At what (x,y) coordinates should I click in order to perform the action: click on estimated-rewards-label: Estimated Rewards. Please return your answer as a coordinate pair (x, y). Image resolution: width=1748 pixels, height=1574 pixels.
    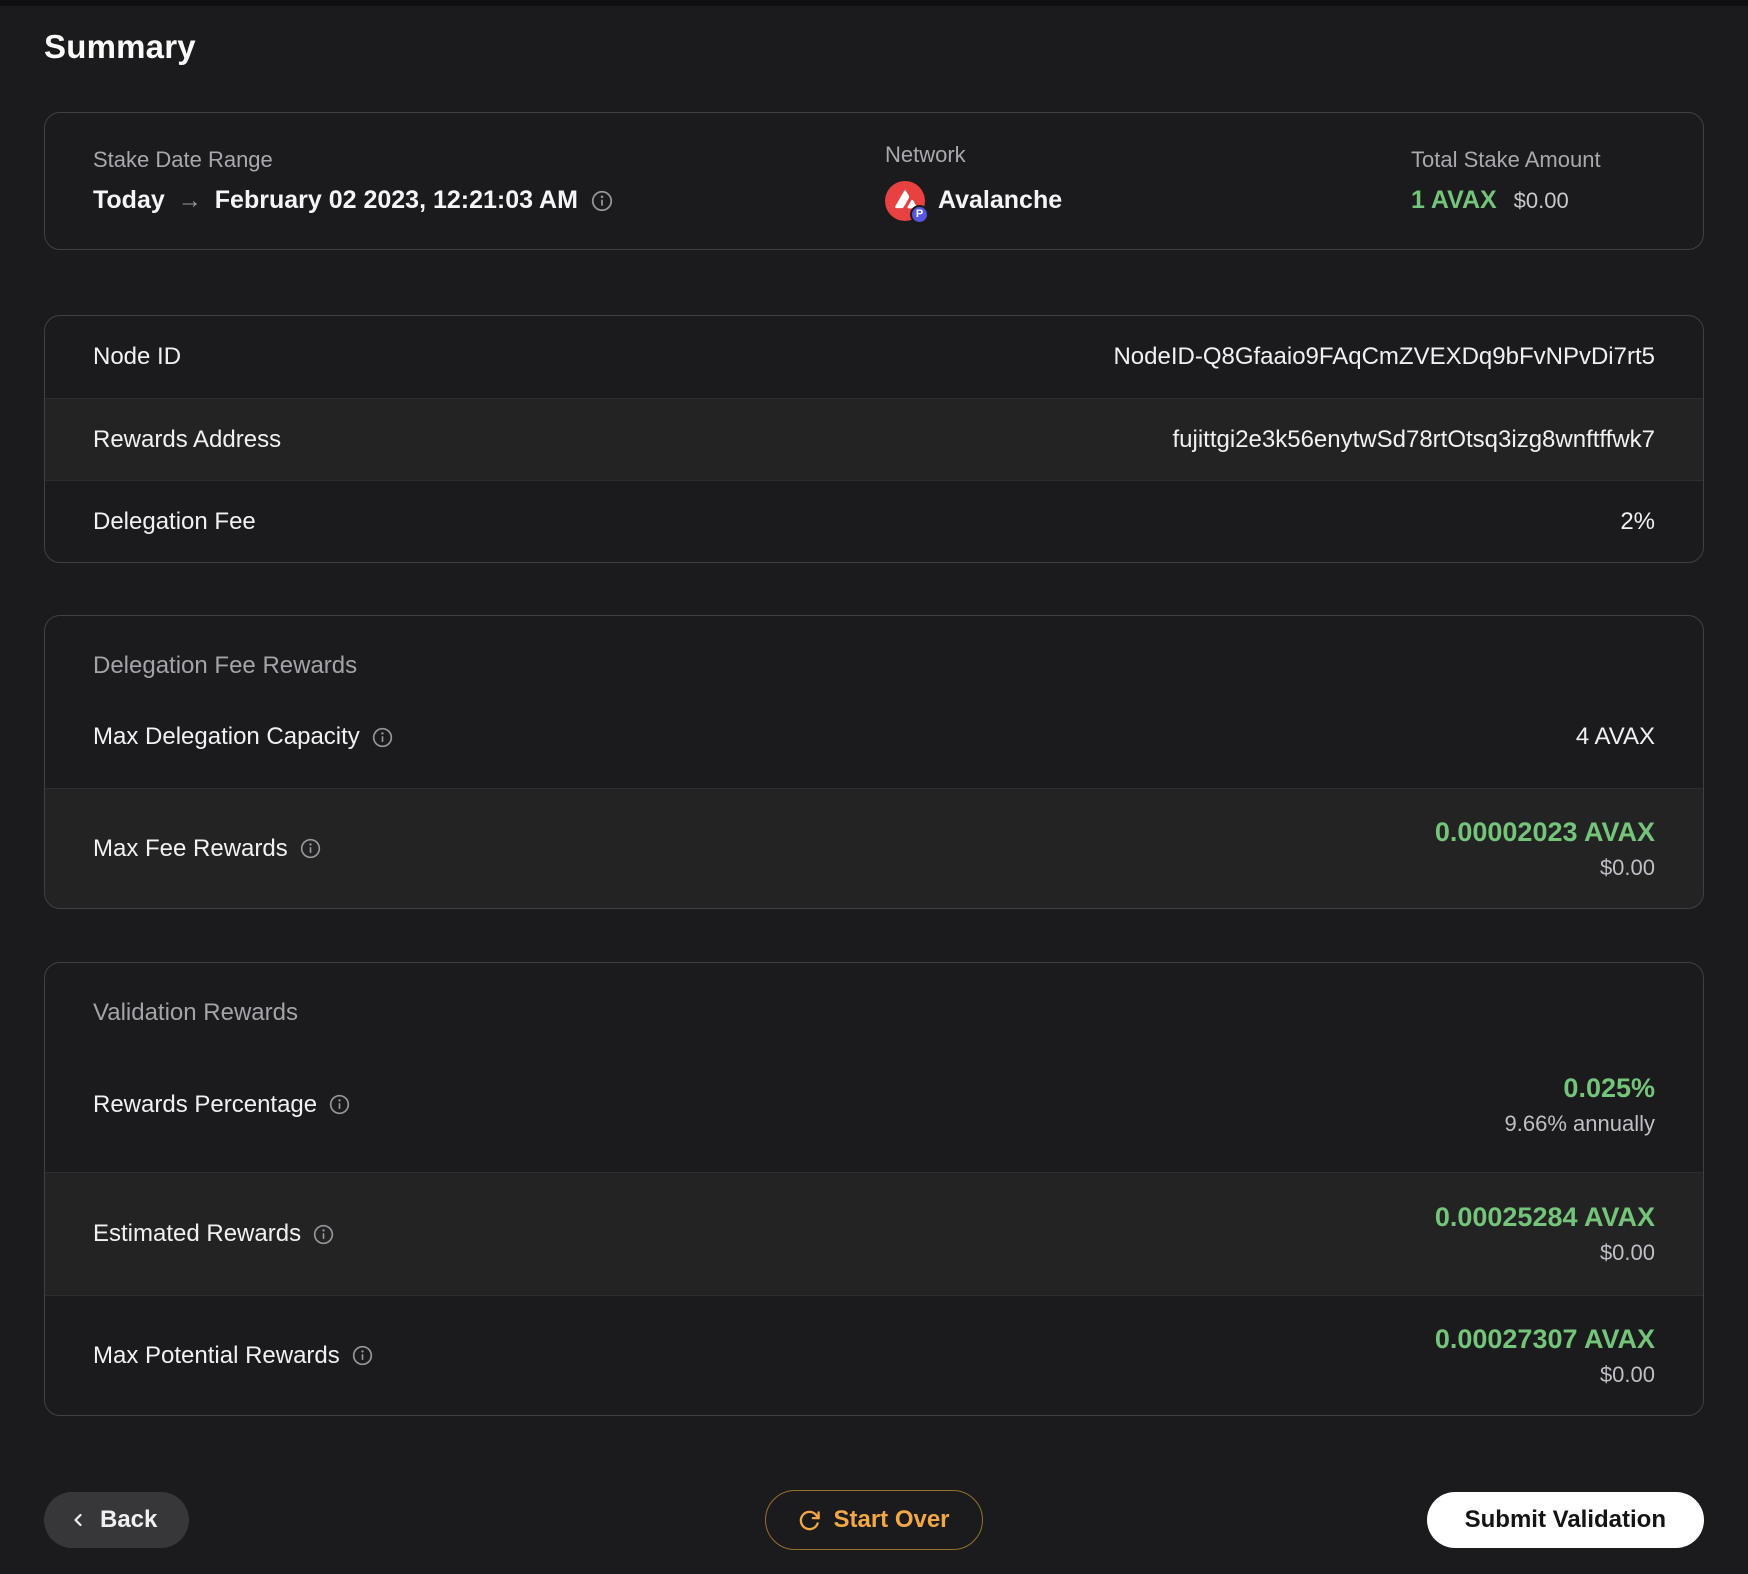
    Looking at the image, I should click on (213, 1234).